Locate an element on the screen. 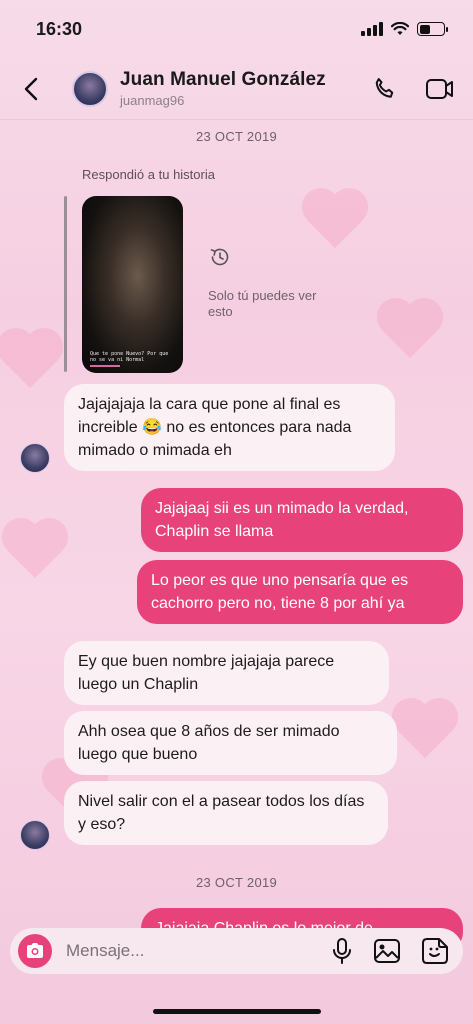  message-input is located at coordinates (198, 951).